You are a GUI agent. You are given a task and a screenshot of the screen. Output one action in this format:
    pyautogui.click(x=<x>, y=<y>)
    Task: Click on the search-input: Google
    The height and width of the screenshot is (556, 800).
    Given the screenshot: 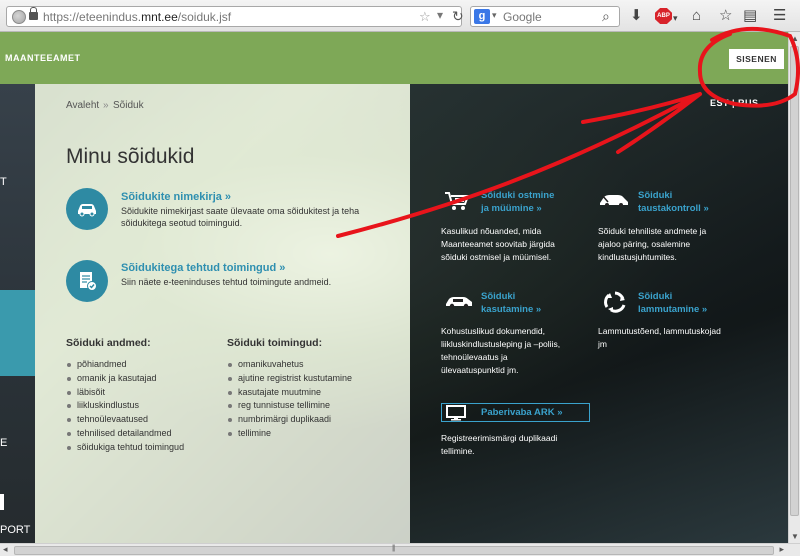 What is the action you would take?
    pyautogui.click(x=522, y=17)
    